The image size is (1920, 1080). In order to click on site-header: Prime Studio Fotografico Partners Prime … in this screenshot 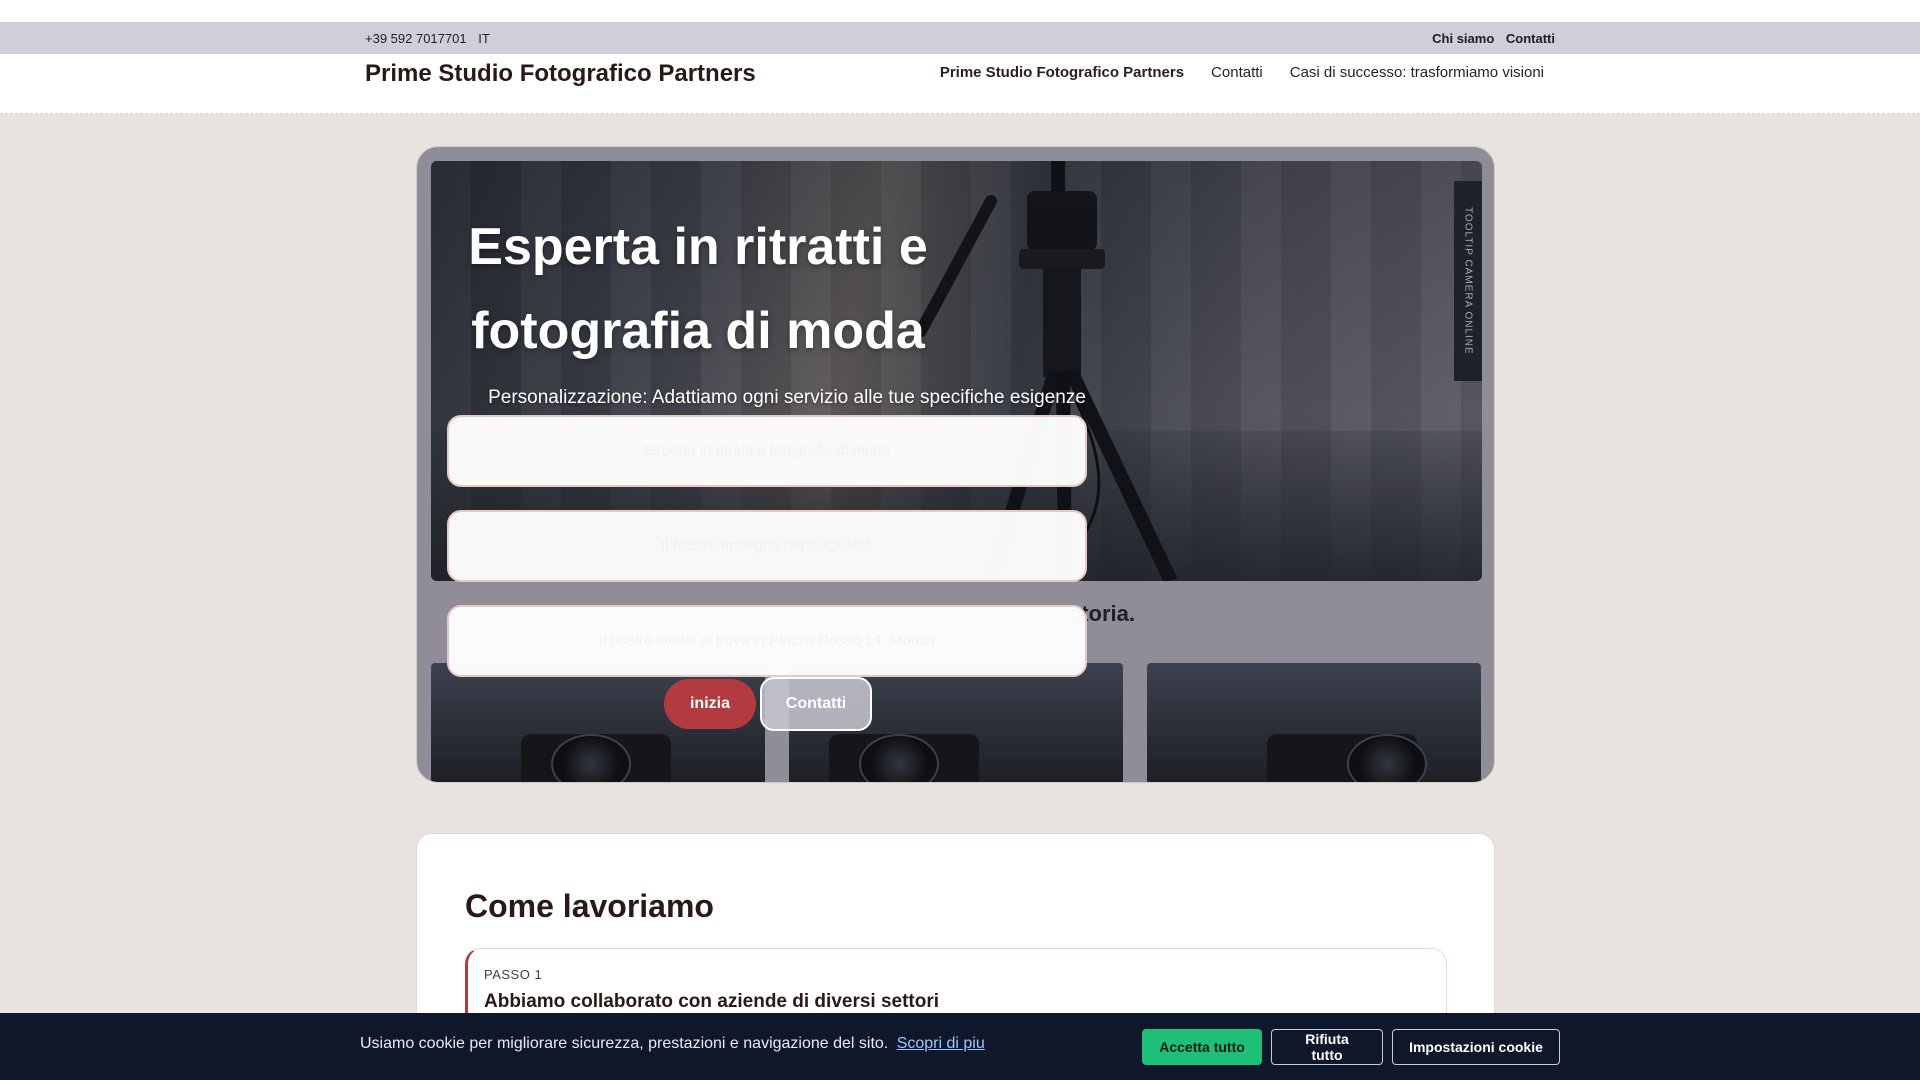, I will do `click(960, 84)`.